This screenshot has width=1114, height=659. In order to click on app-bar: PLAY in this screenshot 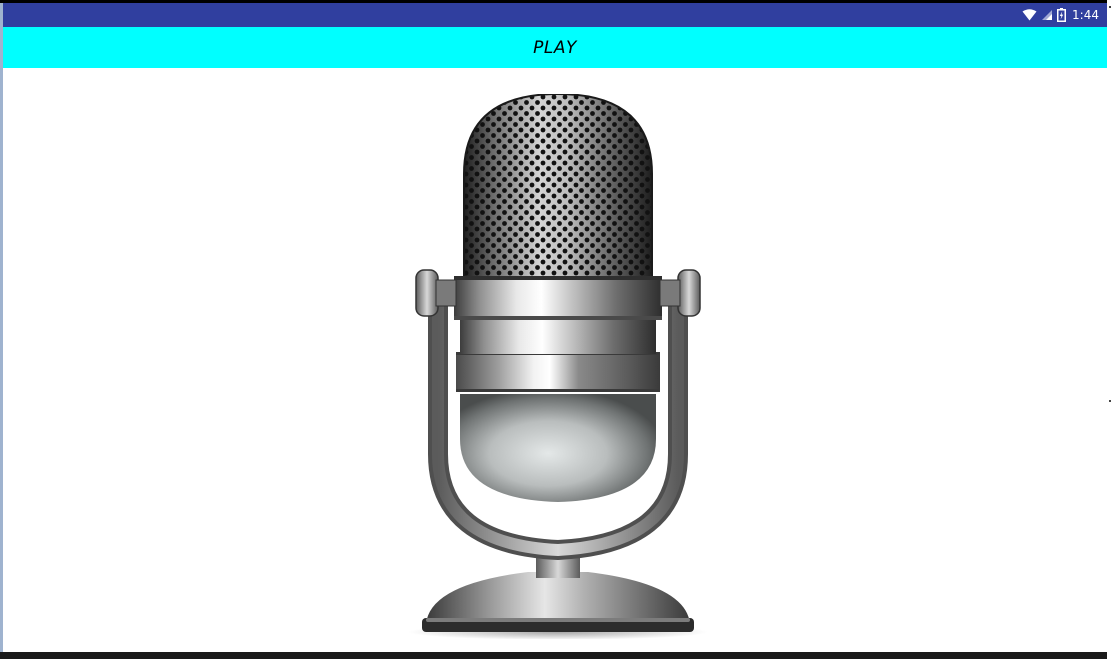, I will do `click(555, 47)`.